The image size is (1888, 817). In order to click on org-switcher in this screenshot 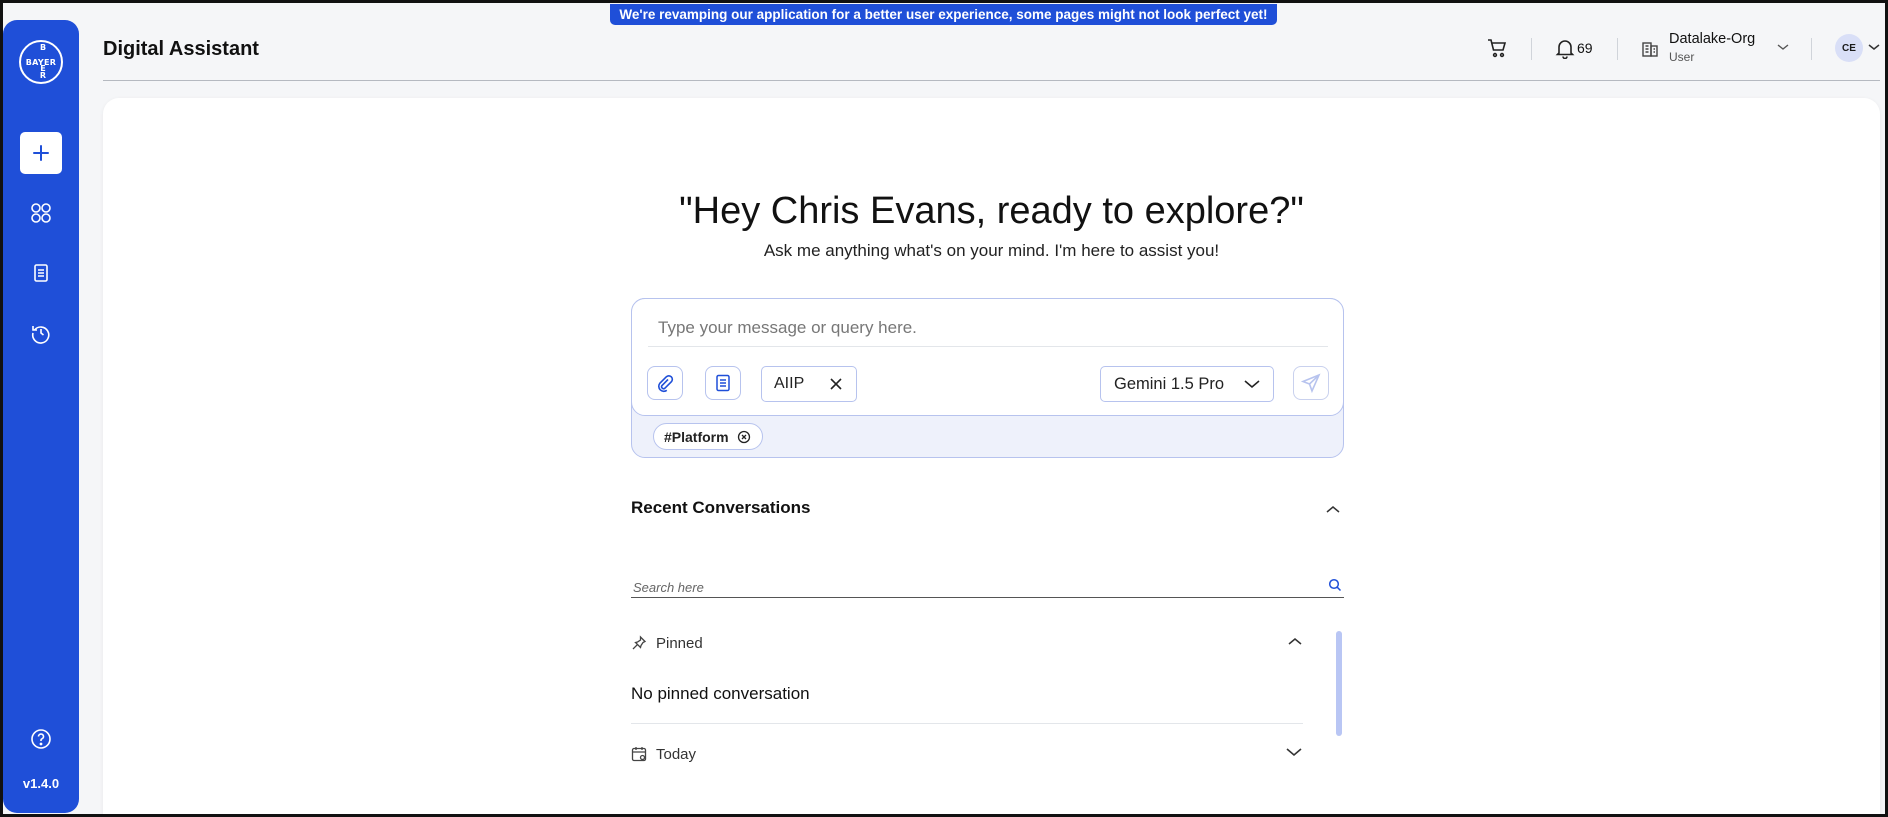, I will do `click(1650, 48)`.